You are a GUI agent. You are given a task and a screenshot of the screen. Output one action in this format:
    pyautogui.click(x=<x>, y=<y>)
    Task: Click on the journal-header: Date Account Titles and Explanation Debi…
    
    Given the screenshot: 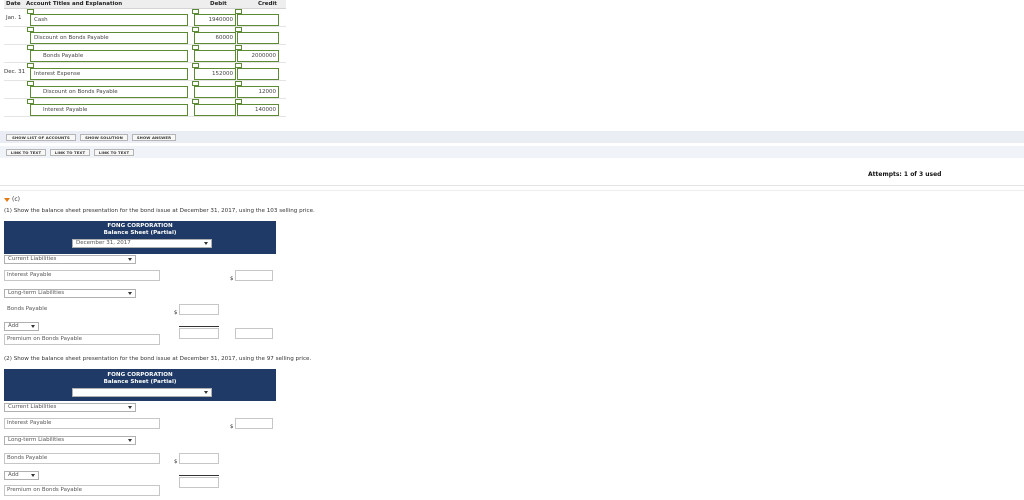 What is the action you would take?
    pyautogui.click(x=145, y=4)
    